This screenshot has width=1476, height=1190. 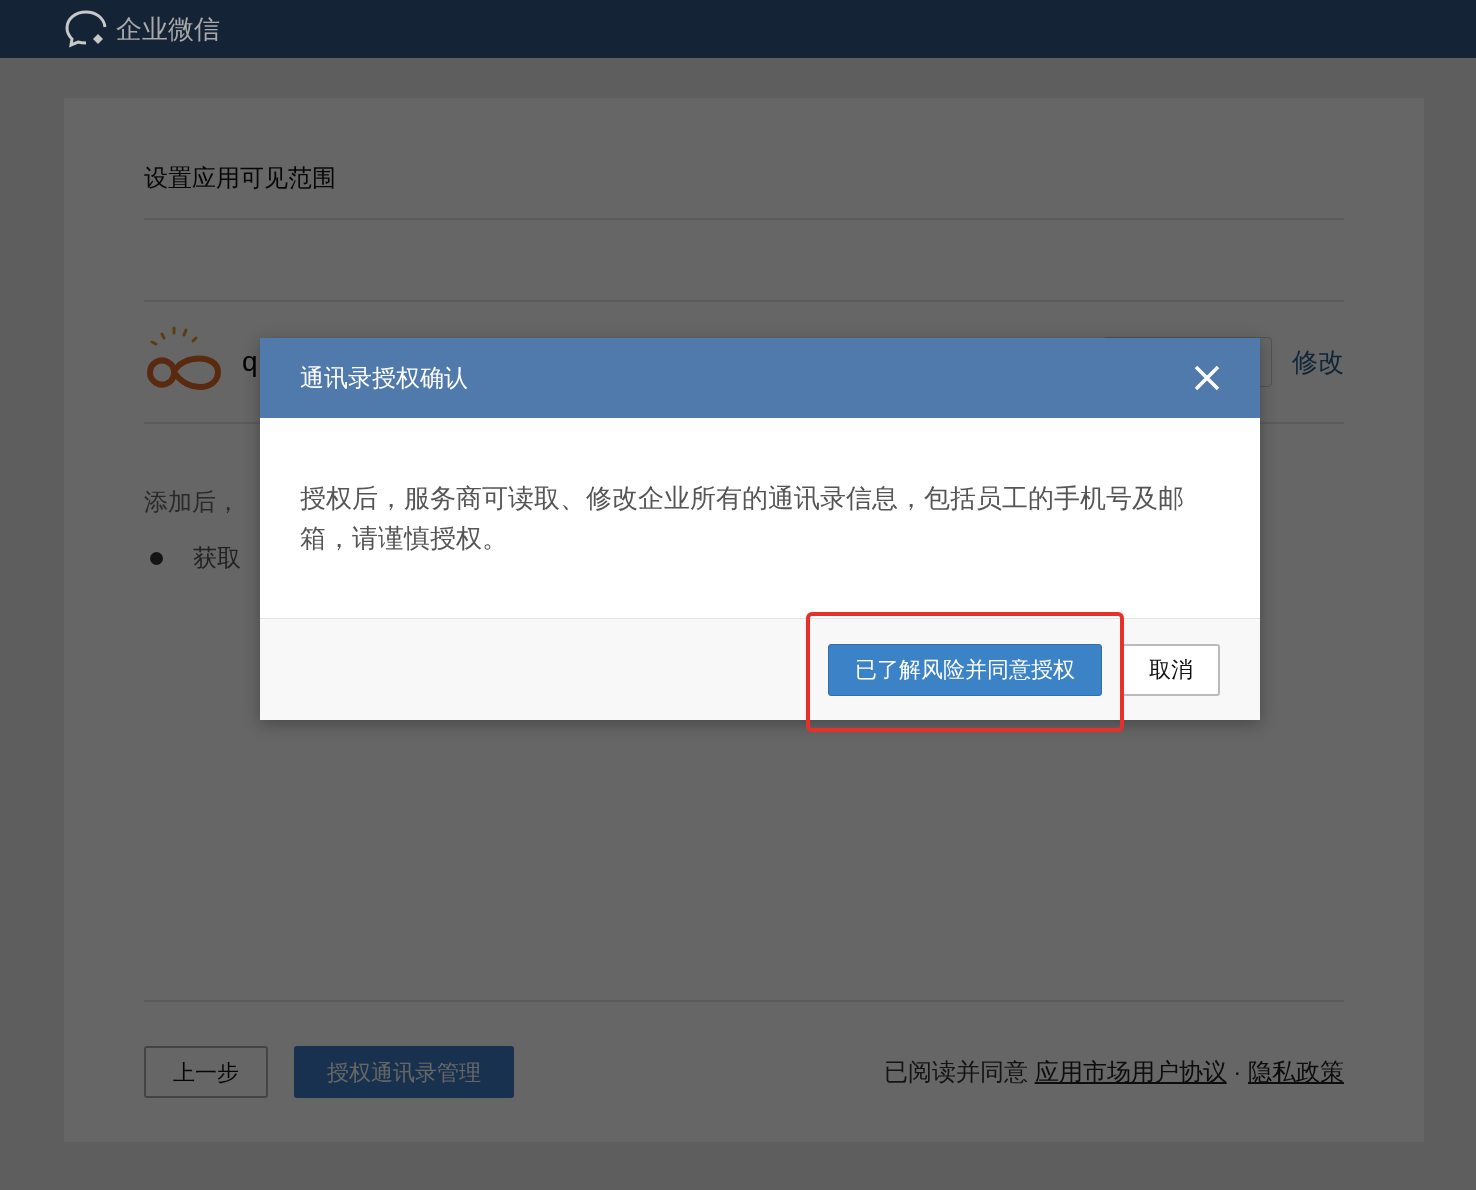 I want to click on bullet-icon, so click(x=156, y=558).